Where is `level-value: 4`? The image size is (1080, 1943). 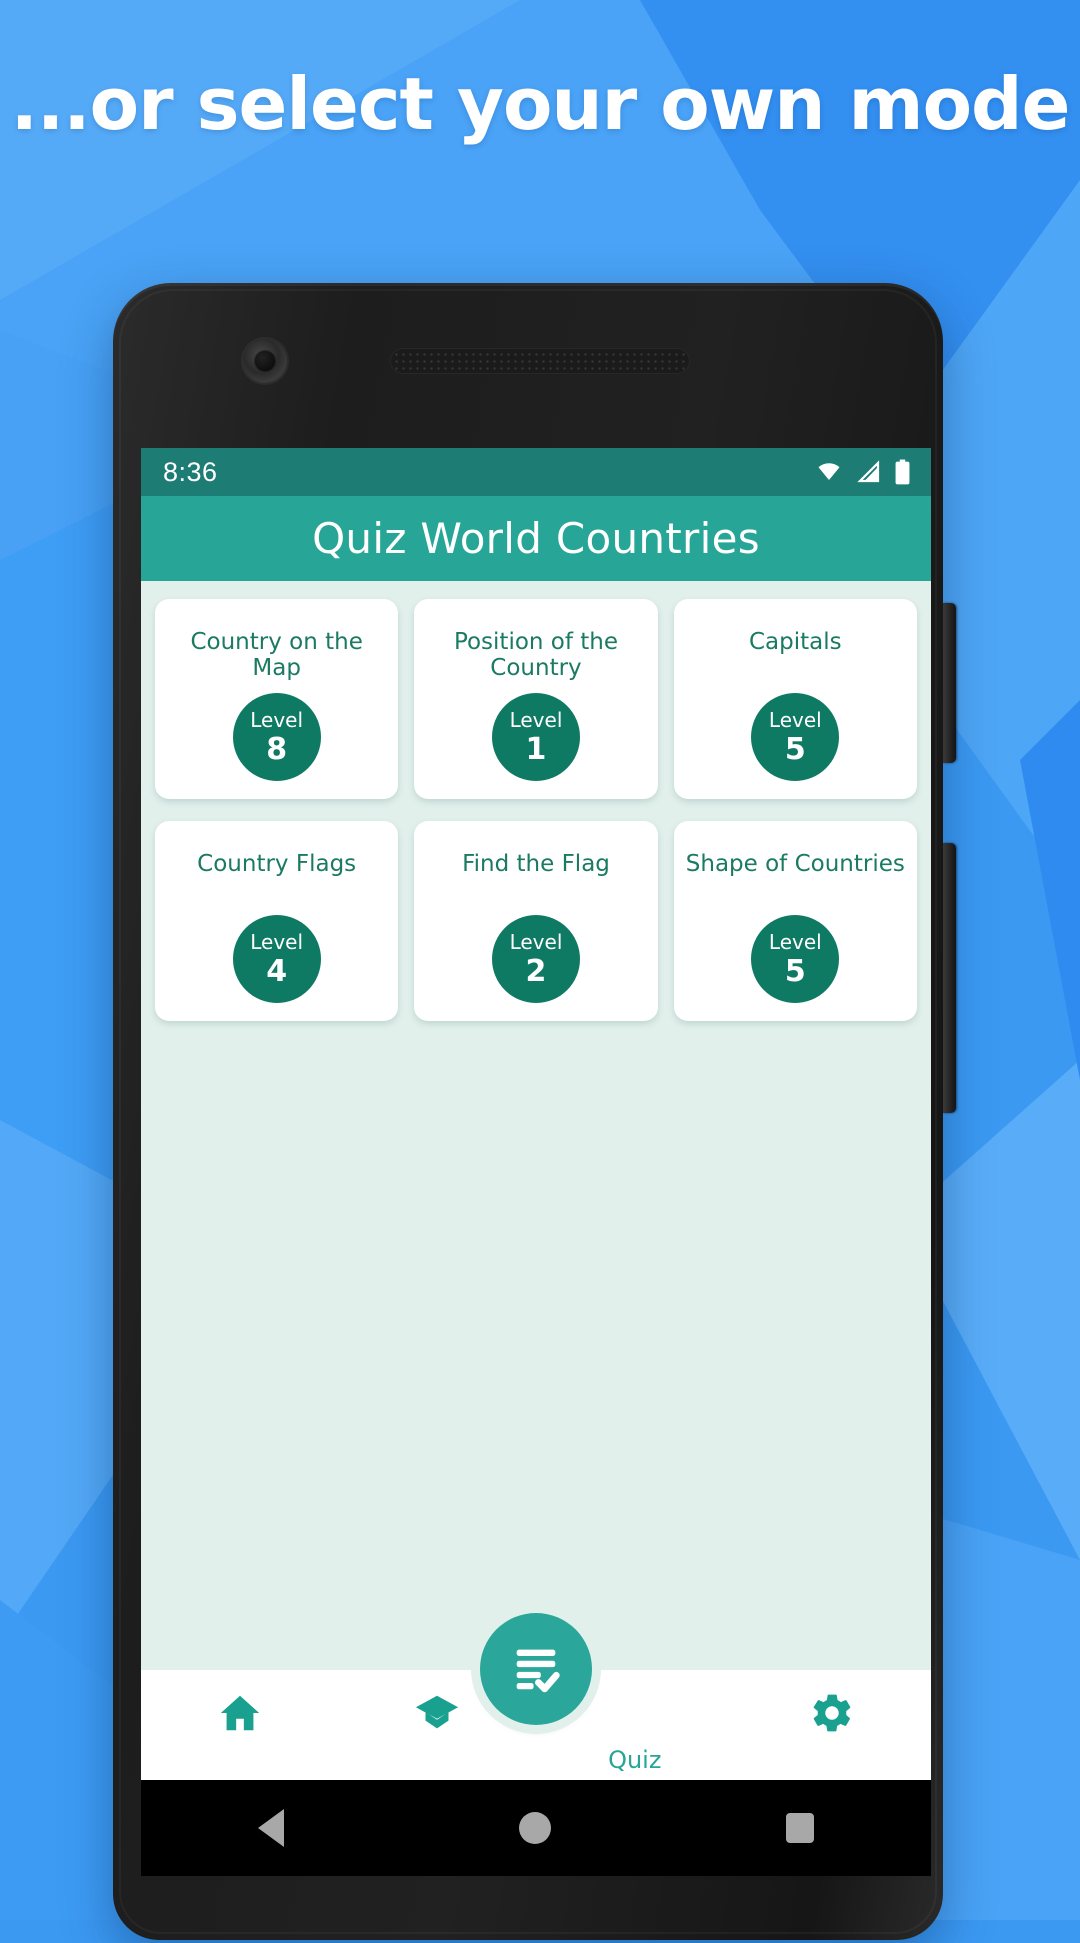 level-value: 4 is located at coordinates (277, 971).